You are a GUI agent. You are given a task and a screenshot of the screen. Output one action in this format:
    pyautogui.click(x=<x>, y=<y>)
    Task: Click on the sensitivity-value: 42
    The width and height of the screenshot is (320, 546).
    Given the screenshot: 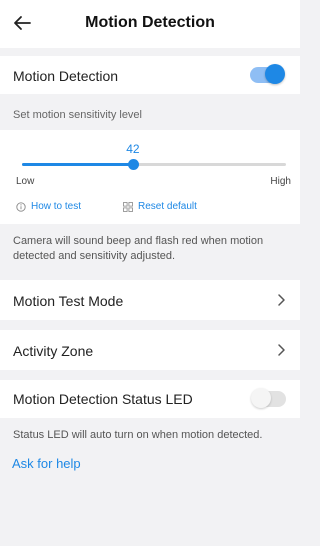 What is the action you would take?
    pyautogui.click(x=133, y=149)
    